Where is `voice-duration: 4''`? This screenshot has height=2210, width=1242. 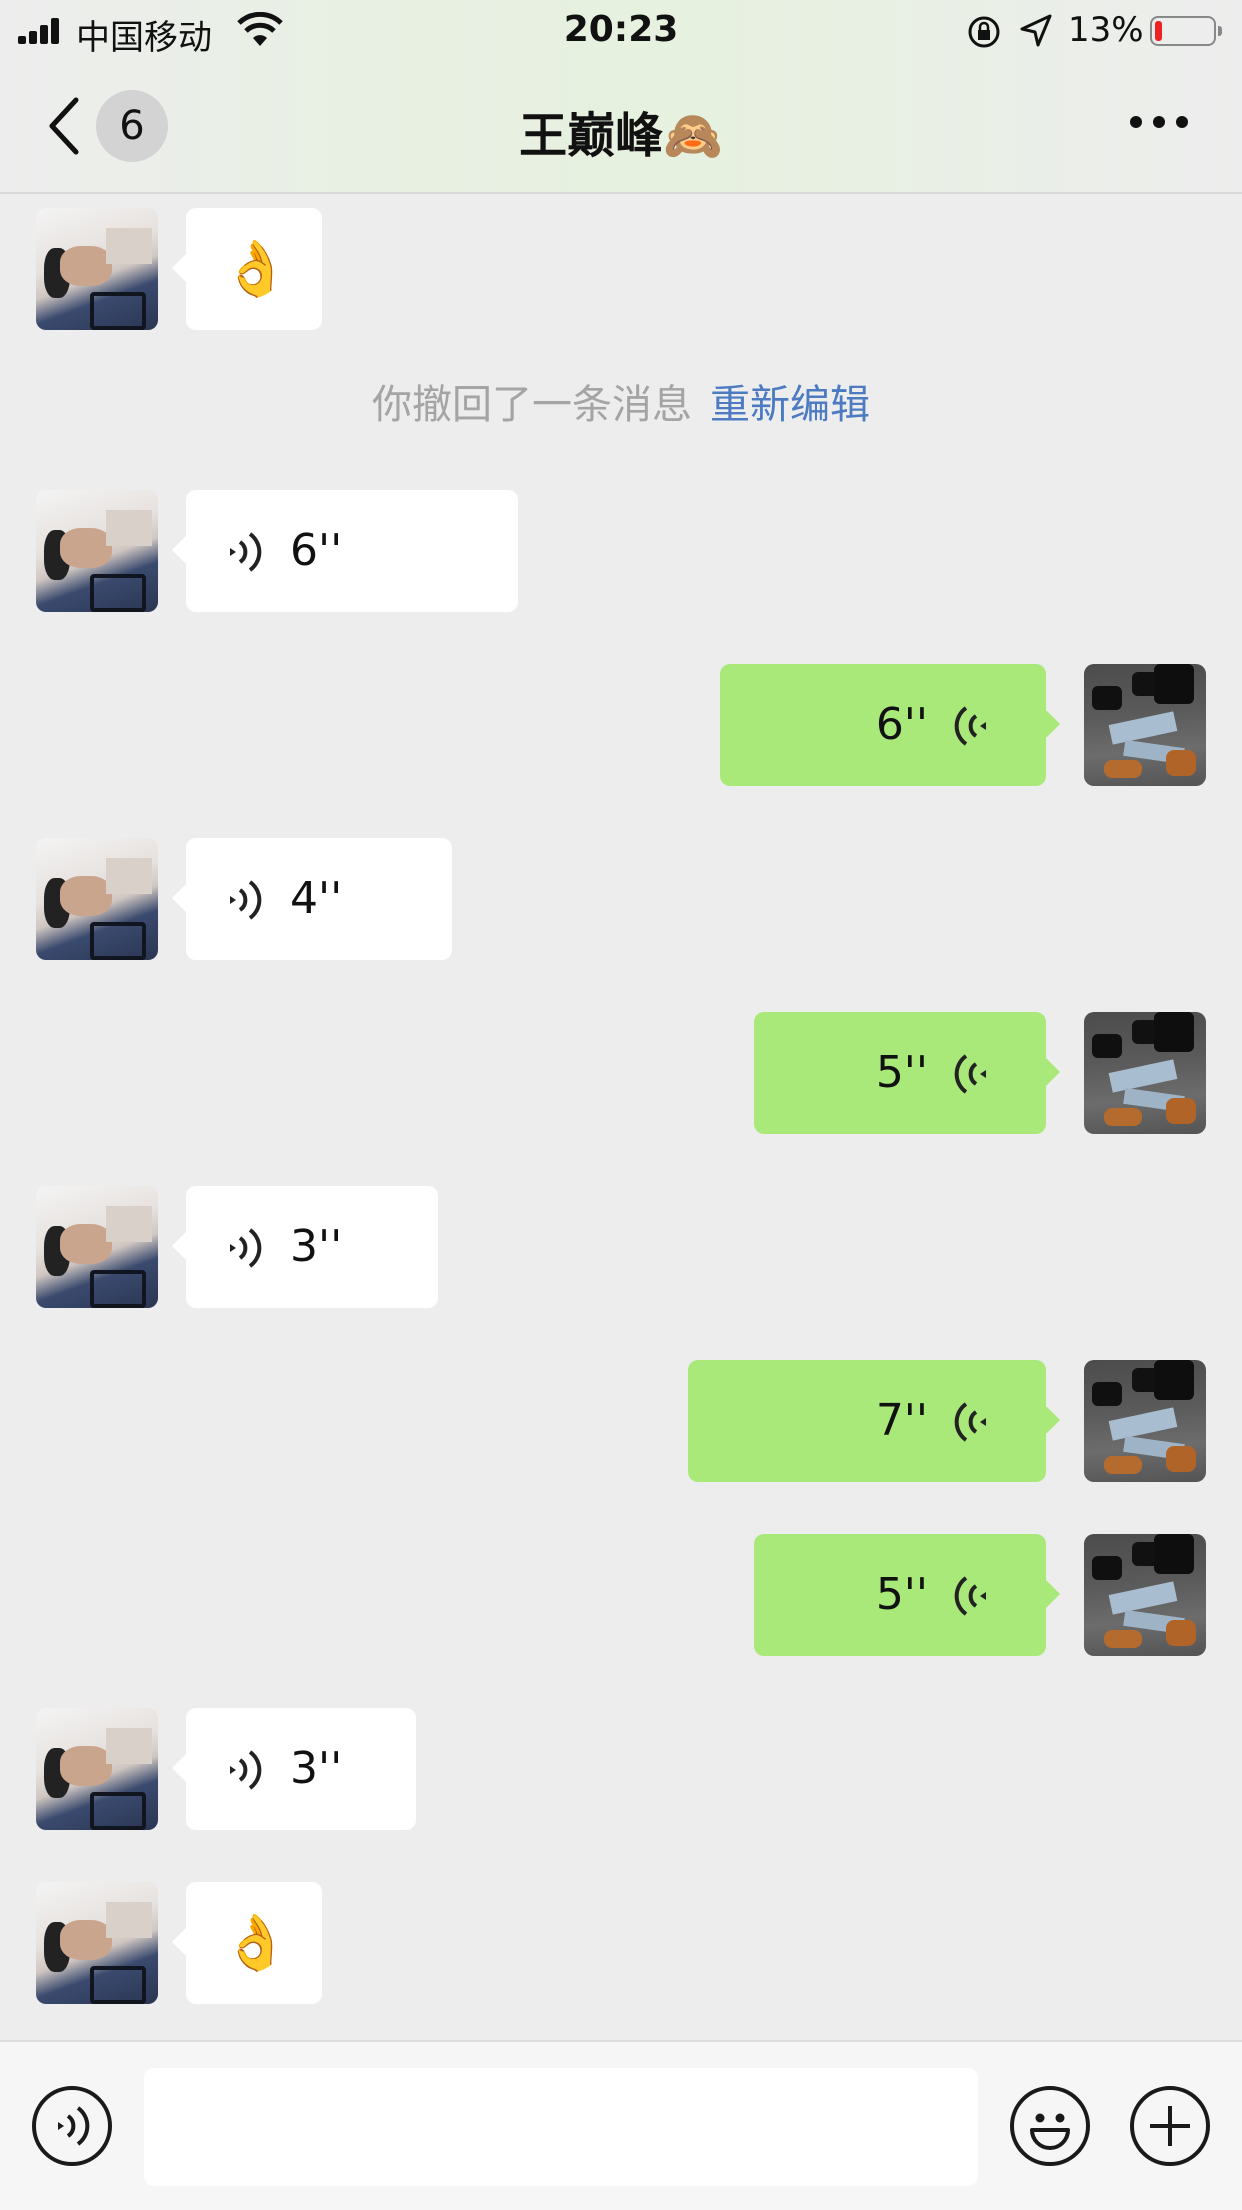 voice-duration: 4'' is located at coordinates (316, 898).